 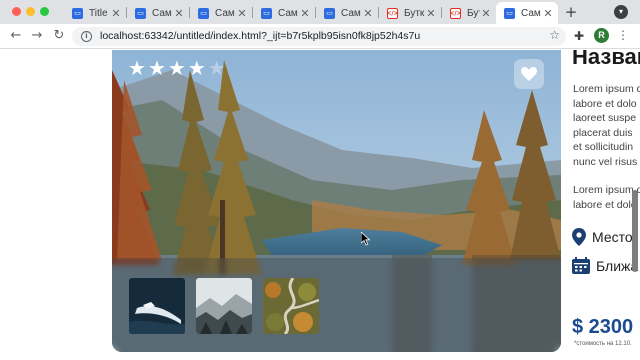 What do you see at coordinates (554, 35) in the screenshot?
I see `bookmark-star-icon: ☆` at bounding box center [554, 35].